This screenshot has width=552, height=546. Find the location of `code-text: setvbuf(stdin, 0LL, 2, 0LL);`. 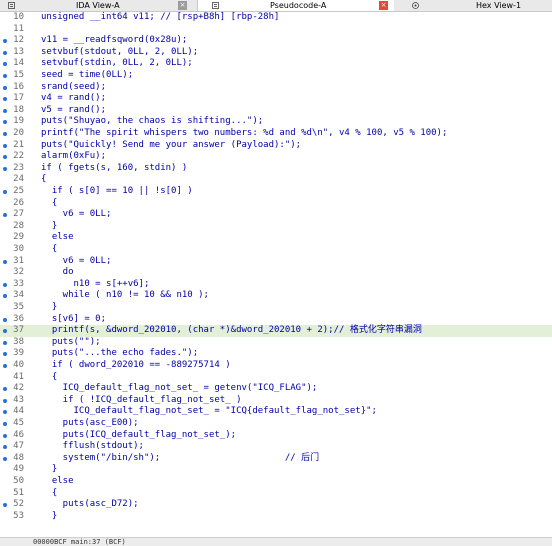

code-text: setvbuf(stdin, 0LL, 2, 0LL); is located at coordinates (117, 64).